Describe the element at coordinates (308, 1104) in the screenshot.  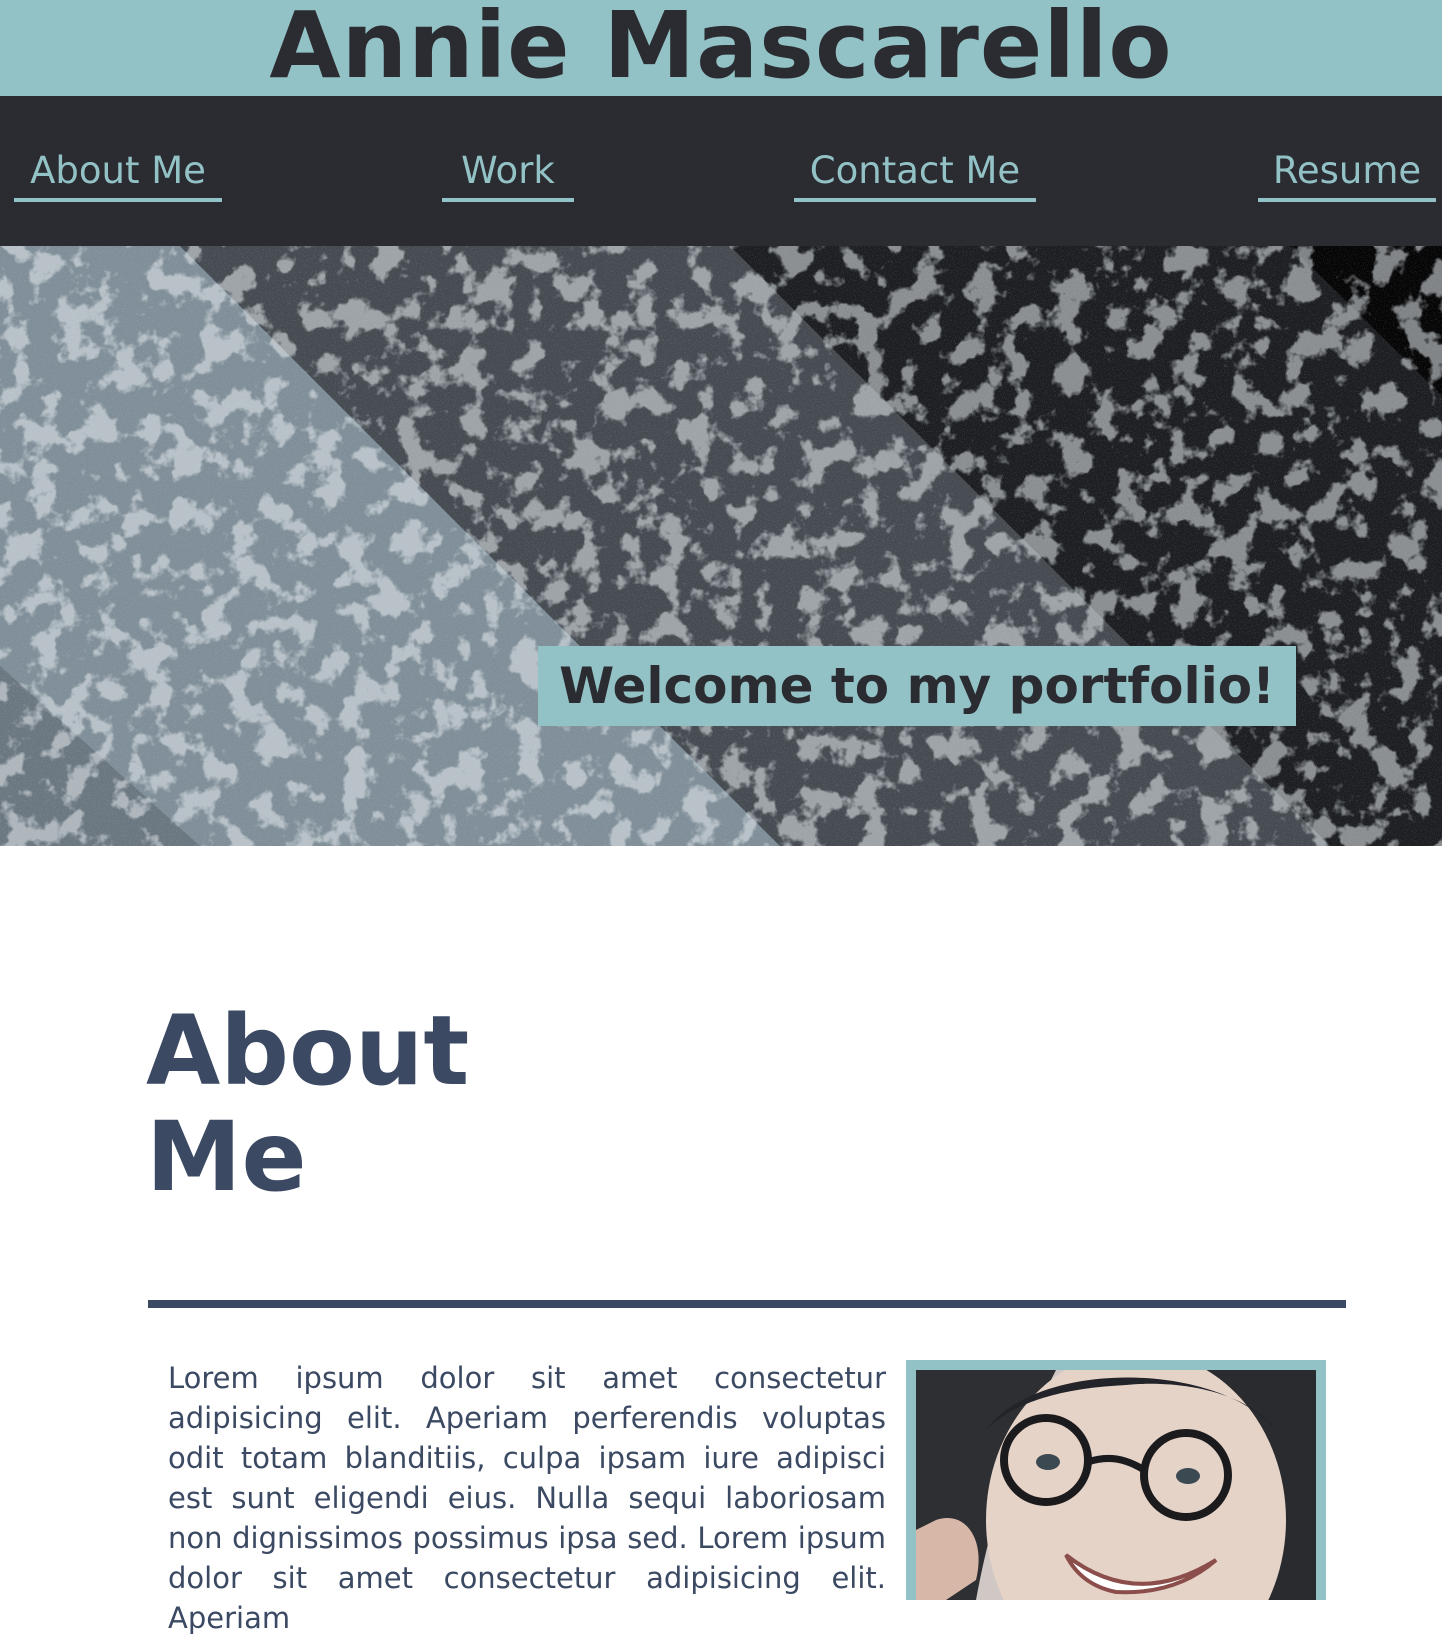
I see `about-me-heading: About Me` at that location.